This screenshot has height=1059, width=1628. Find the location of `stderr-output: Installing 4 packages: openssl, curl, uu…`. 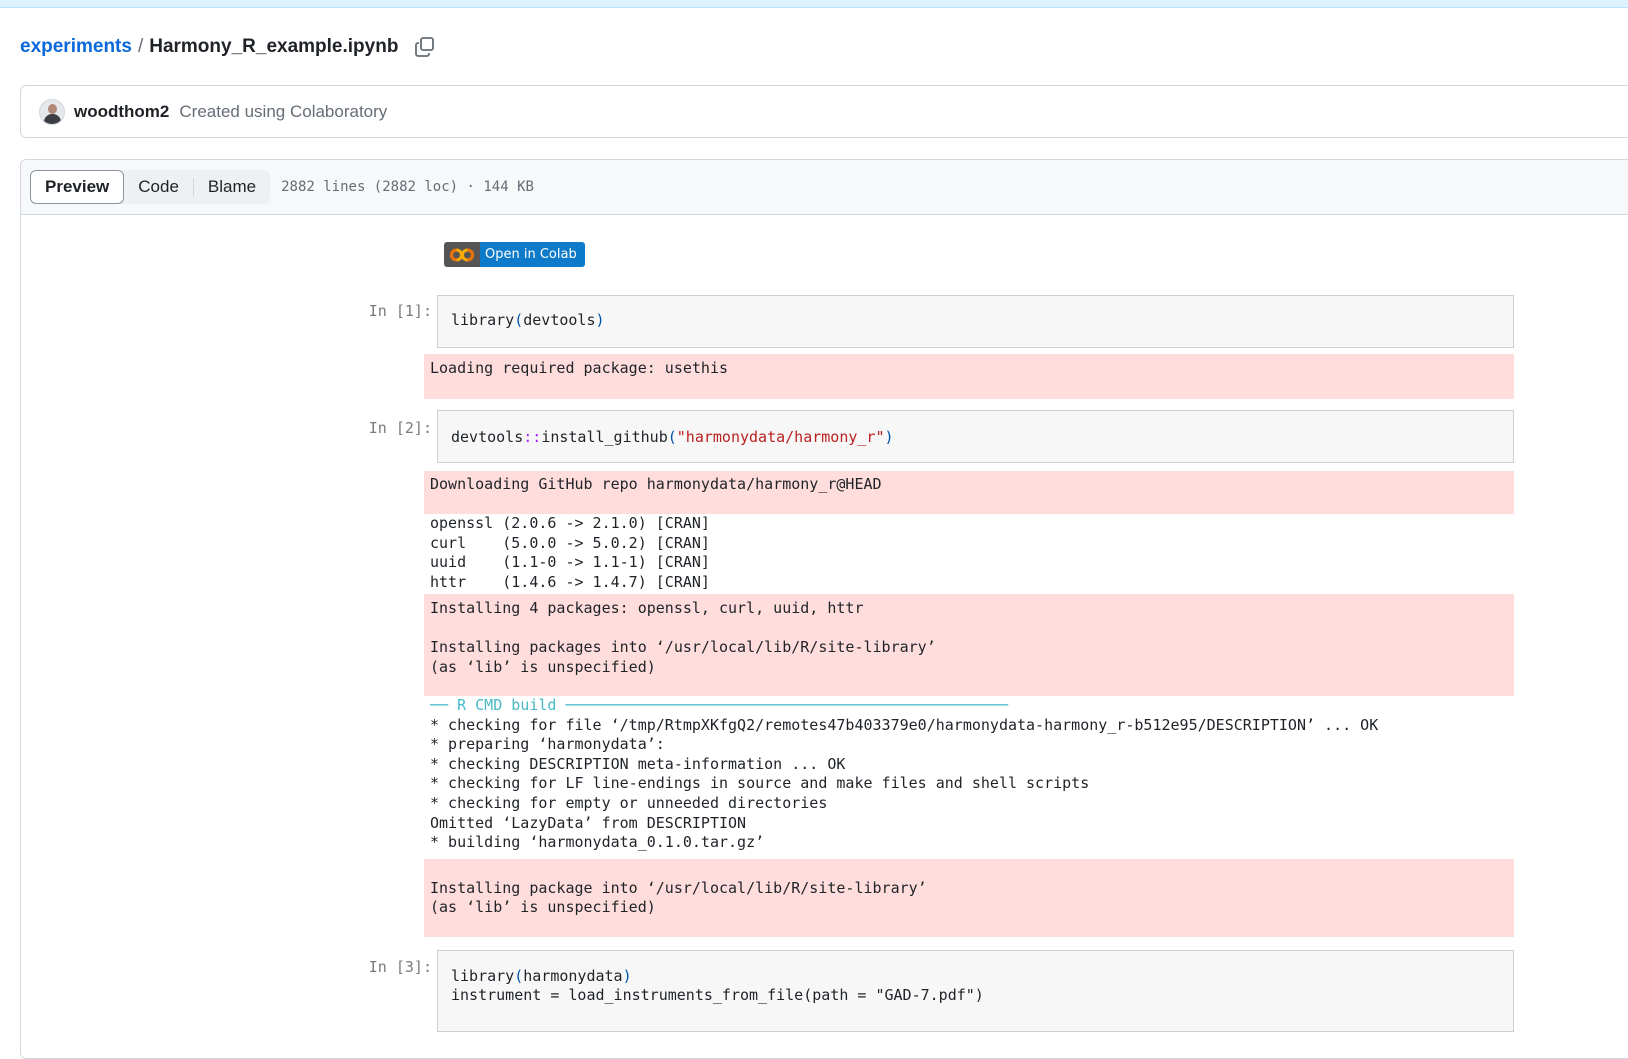

stderr-output: Installing 4 packages: openssl, curl, uu… is located at coordinates (969, 645).